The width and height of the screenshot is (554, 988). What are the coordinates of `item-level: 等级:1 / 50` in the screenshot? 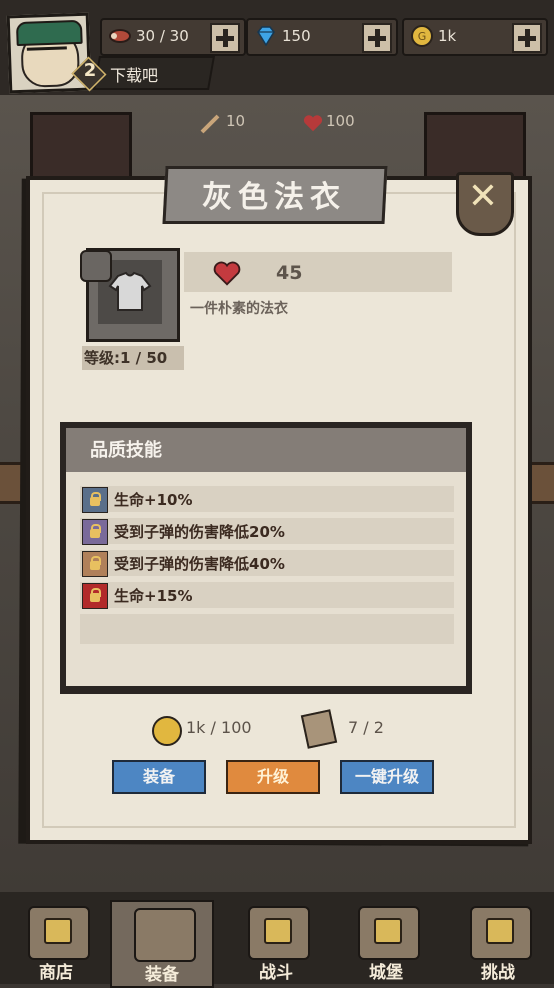 It's located at (133, 358).